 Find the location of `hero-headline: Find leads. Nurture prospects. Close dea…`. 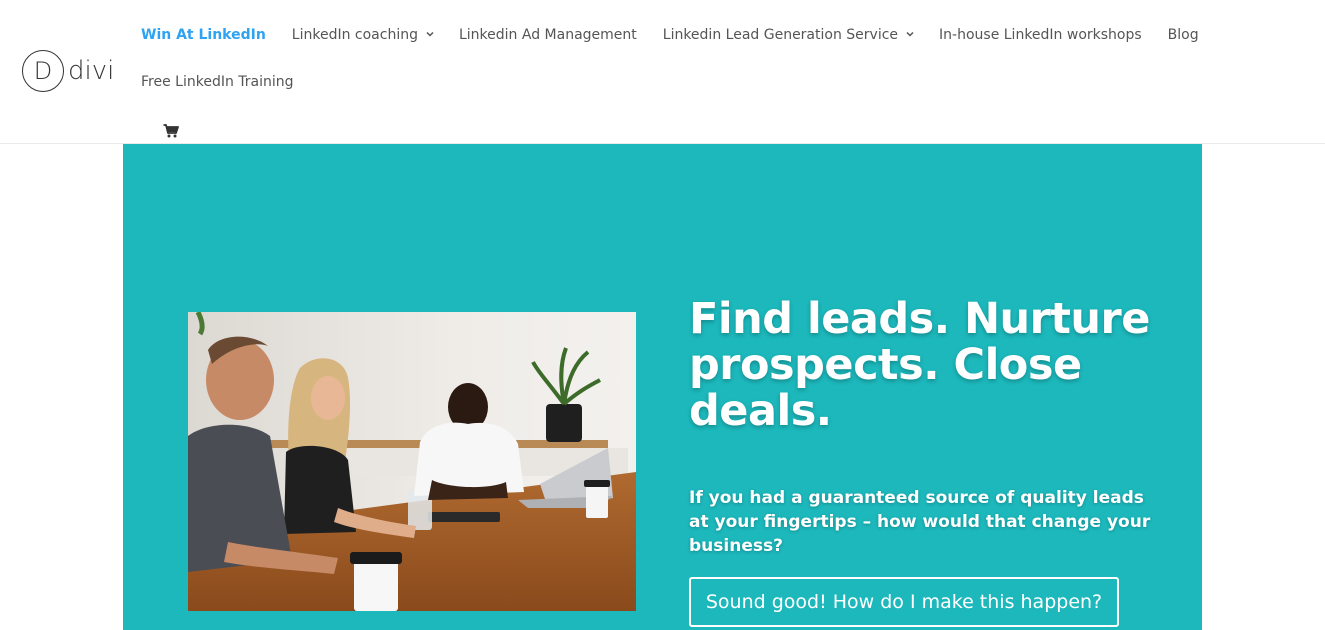

hero-headline: Find leads. Nurture prospects. Close dea… is located at coordinates (919, 365).